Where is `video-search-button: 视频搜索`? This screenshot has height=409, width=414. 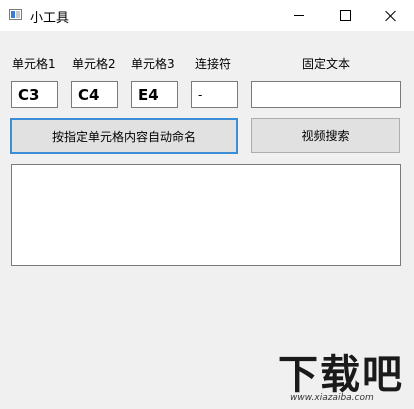
video-search-button: 视频搜索 is located at coordinates (325, 135).